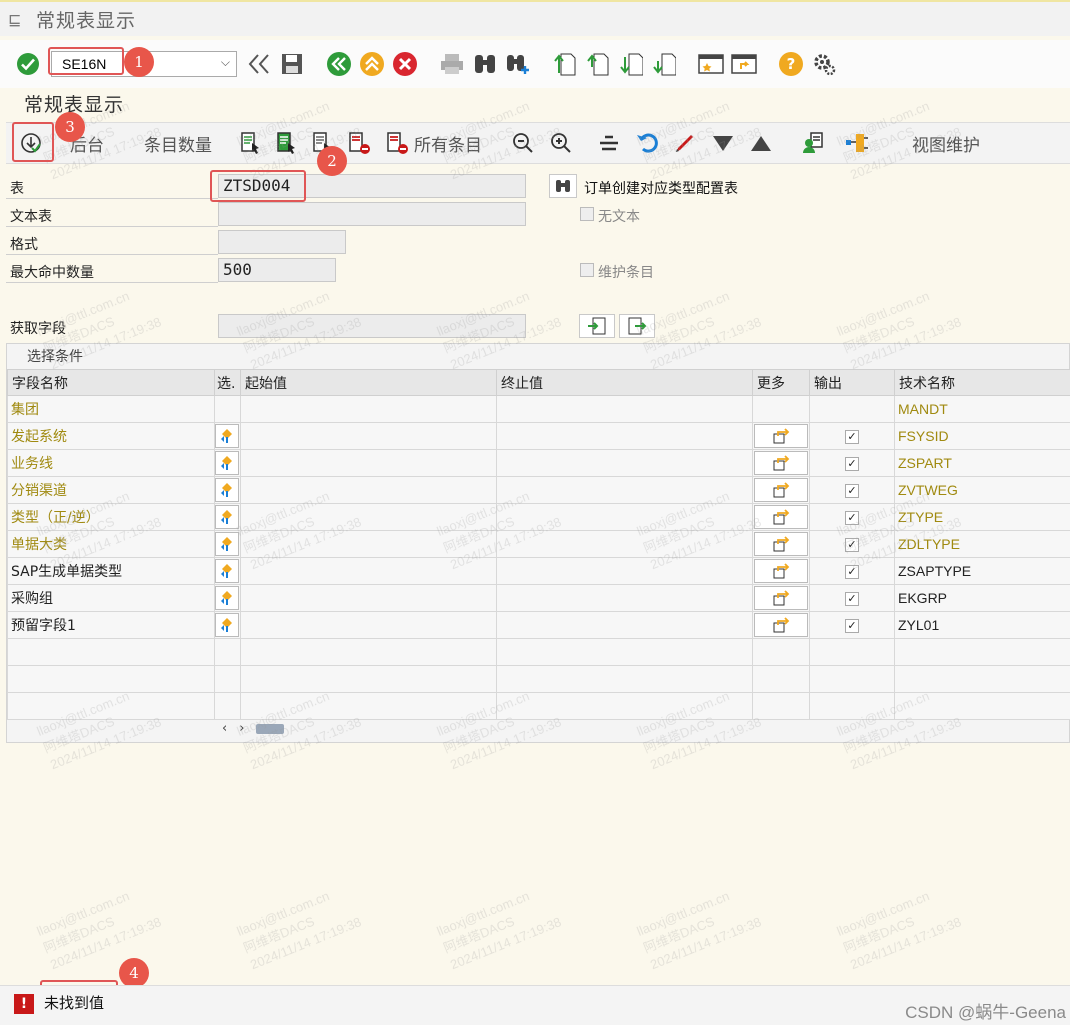  Describe the element at coordinates (637, 326) in the screenshot. I see `export-fields-icon` at that location.